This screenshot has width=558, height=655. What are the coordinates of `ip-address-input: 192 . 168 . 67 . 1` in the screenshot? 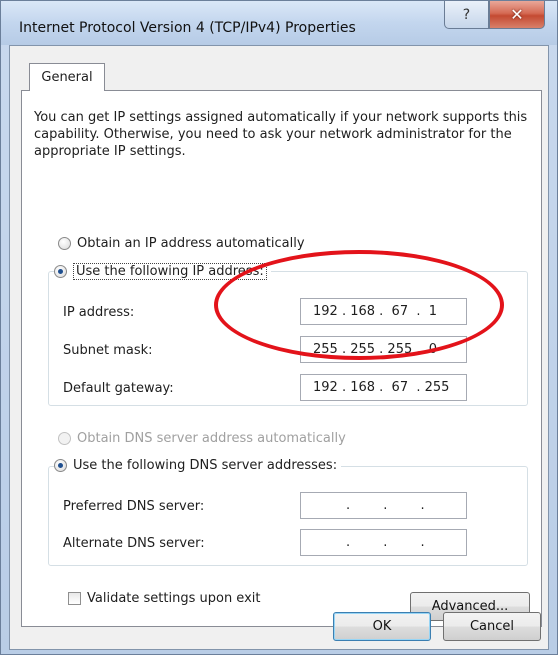 It's located at (383, 311).